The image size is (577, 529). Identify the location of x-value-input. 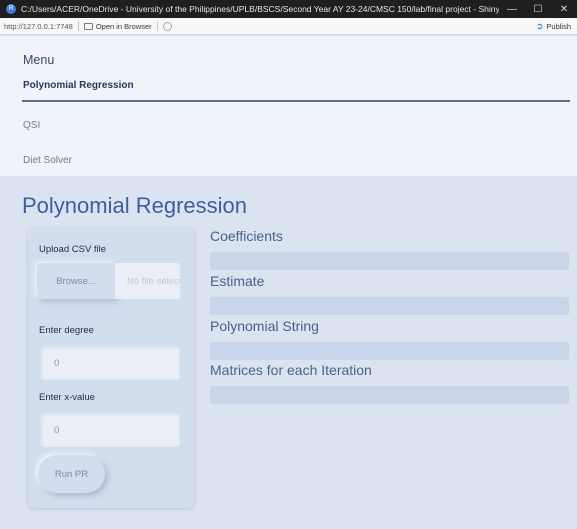
(110, 430).